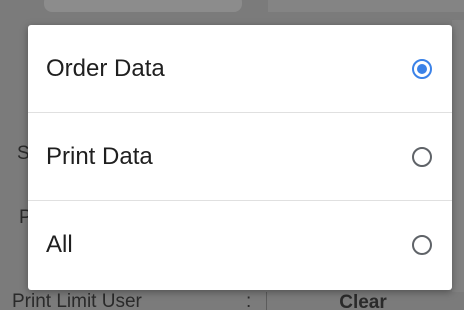 The height and width of the screenshot is (310, 464). What do you see at coordinates (14, 165) in the screenshot?
I see `background-left-area` at bounding box center [14, 165].